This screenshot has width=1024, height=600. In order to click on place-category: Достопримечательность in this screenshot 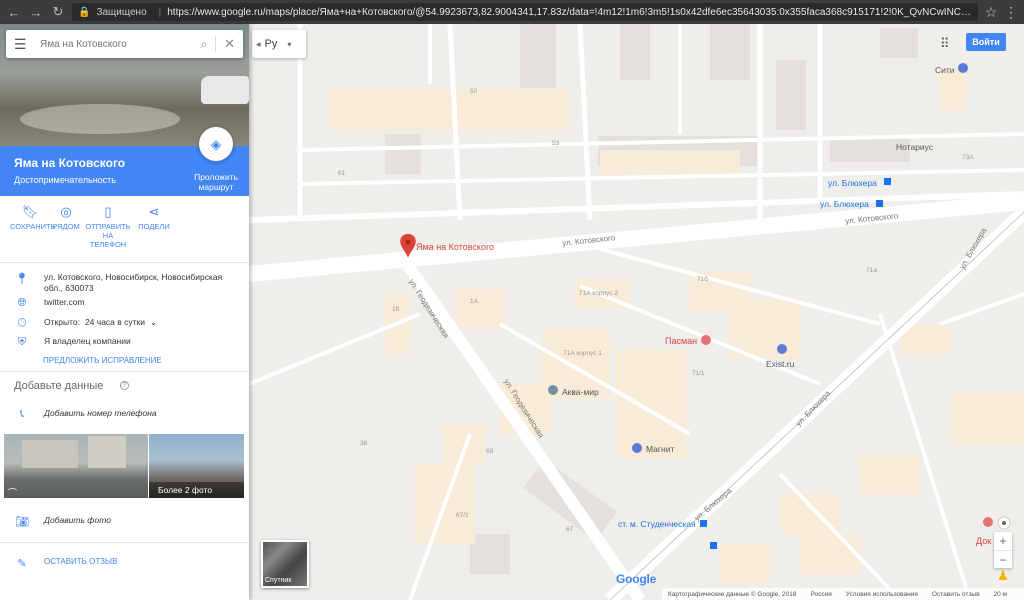, I will do `click(65, 180)`.